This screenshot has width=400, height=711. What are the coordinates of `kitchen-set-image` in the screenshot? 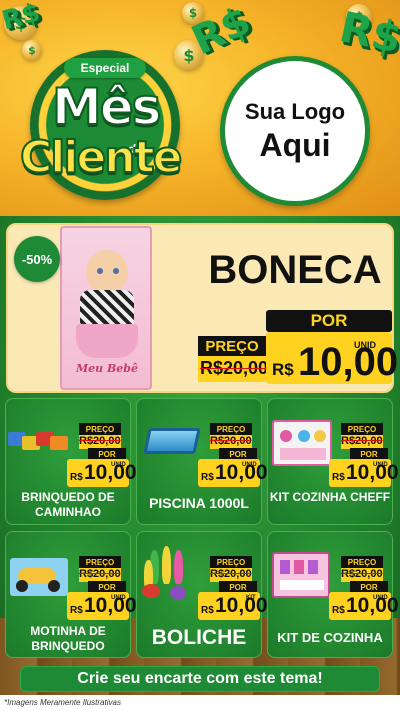 It's located at (301, 575).